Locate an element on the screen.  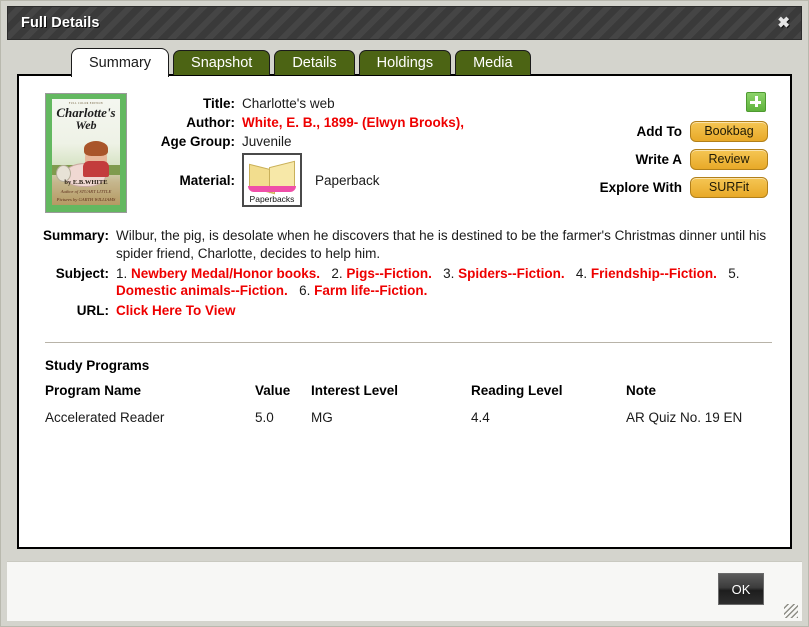
cell-note: AR Quiz No. 19 EN is located at coordinates (684, 418).